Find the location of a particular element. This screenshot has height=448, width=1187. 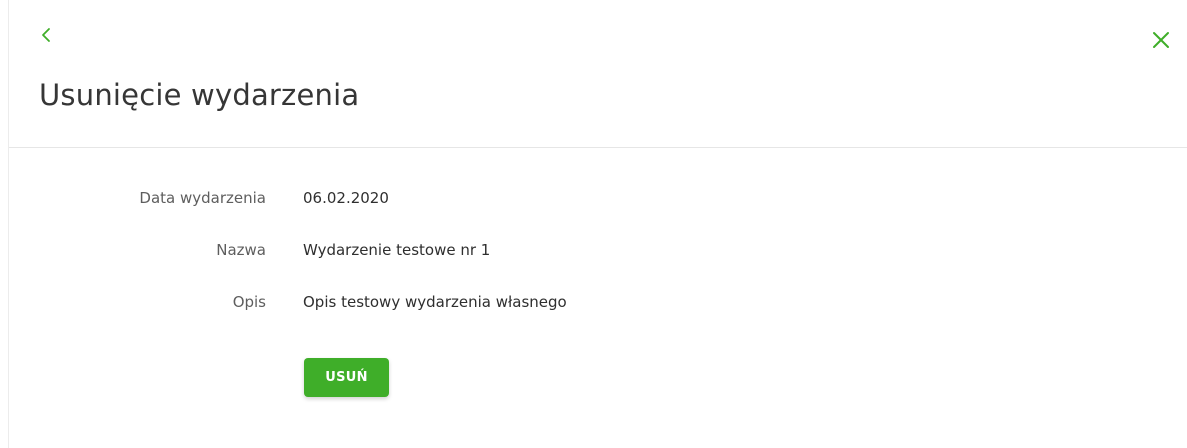

event-date-label: Data wydarzenia is located at coordinates (202, 198).